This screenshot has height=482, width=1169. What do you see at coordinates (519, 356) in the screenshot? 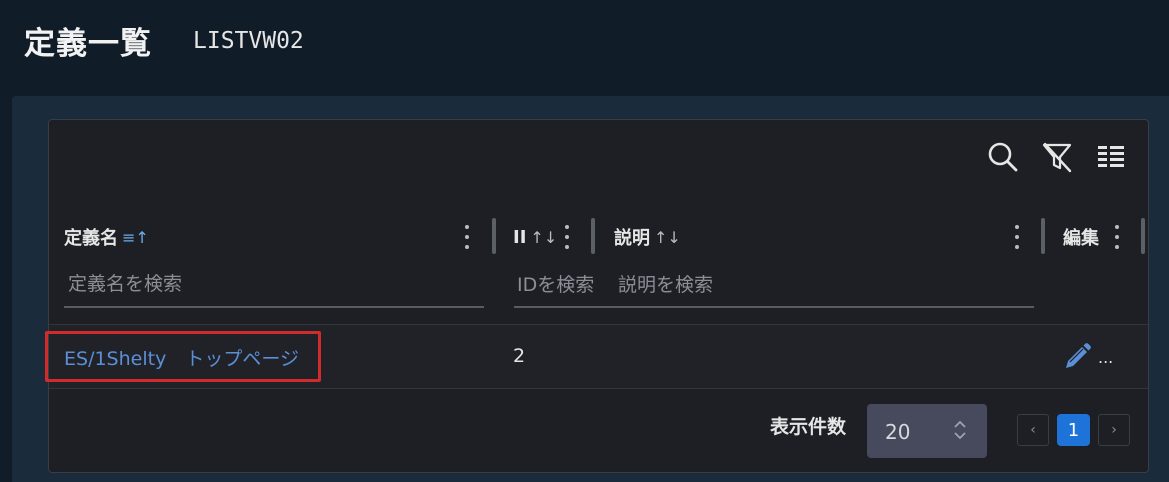
I see `id-cell: 2` at bounding box center [519, 356].